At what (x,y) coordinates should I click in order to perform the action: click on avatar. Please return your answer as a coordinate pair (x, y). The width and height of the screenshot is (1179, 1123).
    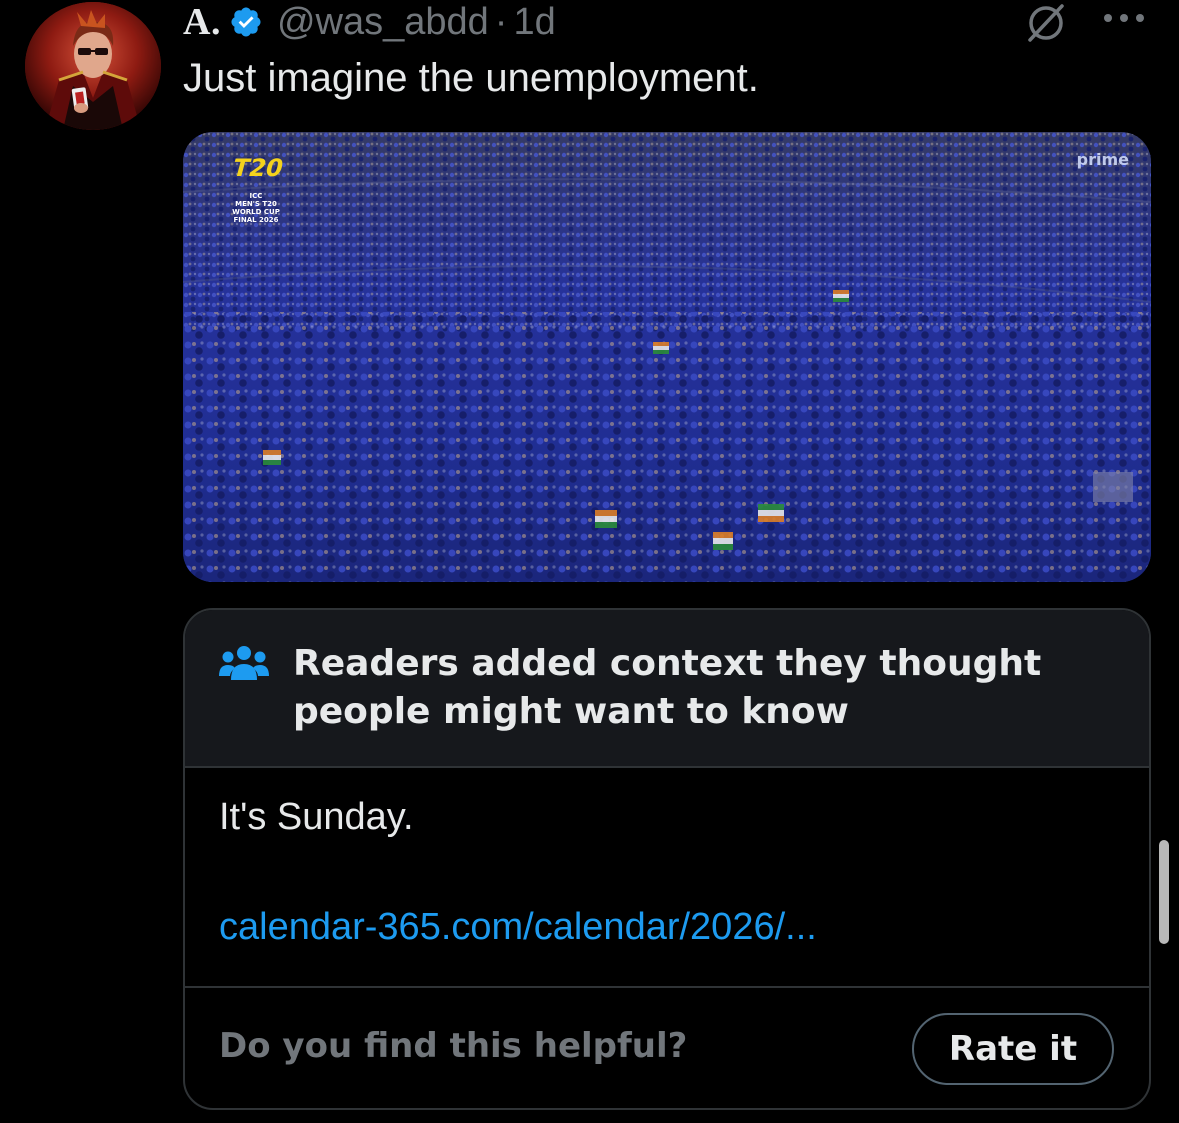
    Looking at the image, I should click on (93, 66).